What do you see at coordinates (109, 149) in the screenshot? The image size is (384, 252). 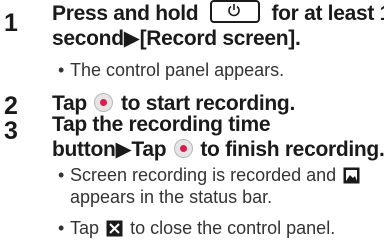 I see `title-text: button▶Tap` at bounding box center [109, 149].